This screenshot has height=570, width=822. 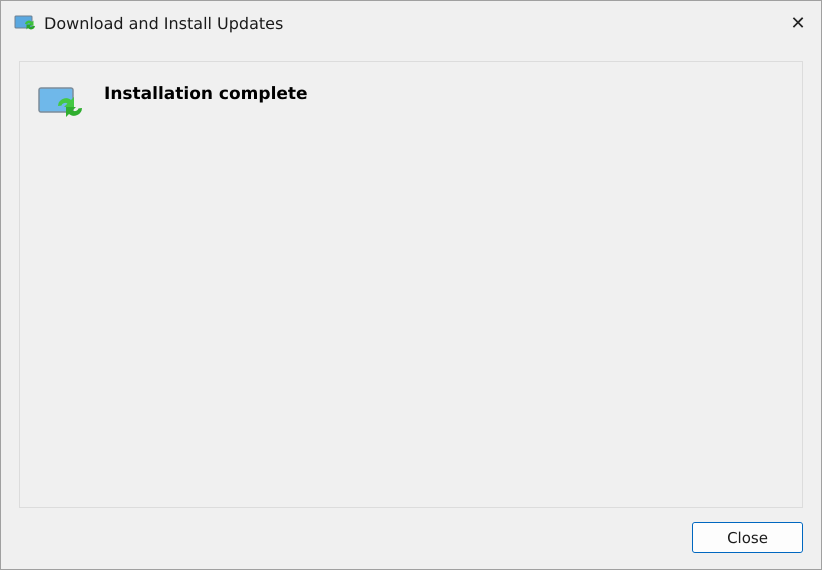 What do you see at coordinates (747, 537) in the screenshot?
I see `close-button: Close` at bounding box center [747, 537].